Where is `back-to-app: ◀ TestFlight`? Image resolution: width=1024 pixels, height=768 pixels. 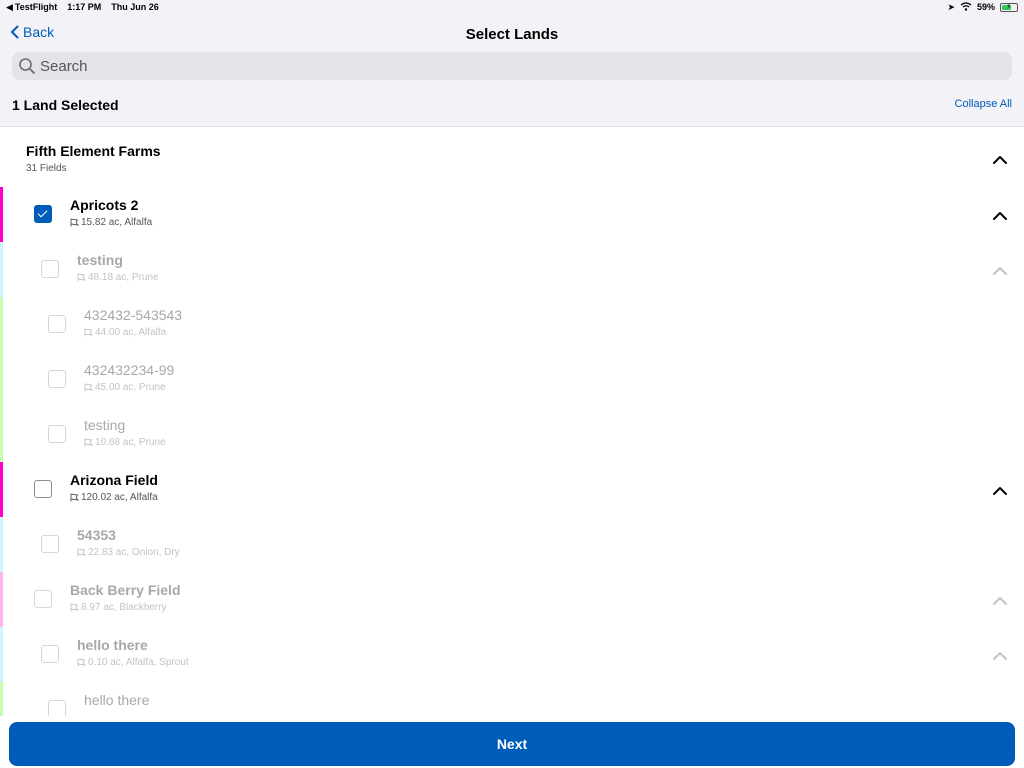 back-to-app: ◀ TestFlight is located at coordinates (31, 7).